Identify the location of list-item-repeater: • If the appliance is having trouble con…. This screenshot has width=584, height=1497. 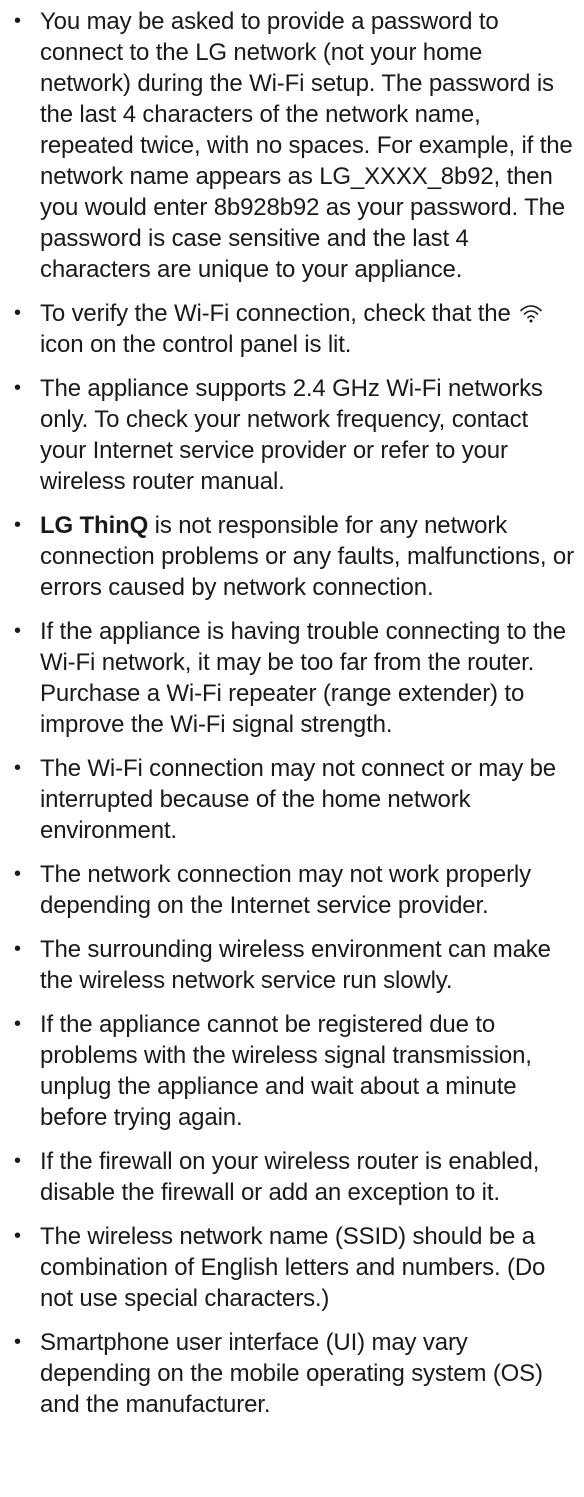
(292, 678).